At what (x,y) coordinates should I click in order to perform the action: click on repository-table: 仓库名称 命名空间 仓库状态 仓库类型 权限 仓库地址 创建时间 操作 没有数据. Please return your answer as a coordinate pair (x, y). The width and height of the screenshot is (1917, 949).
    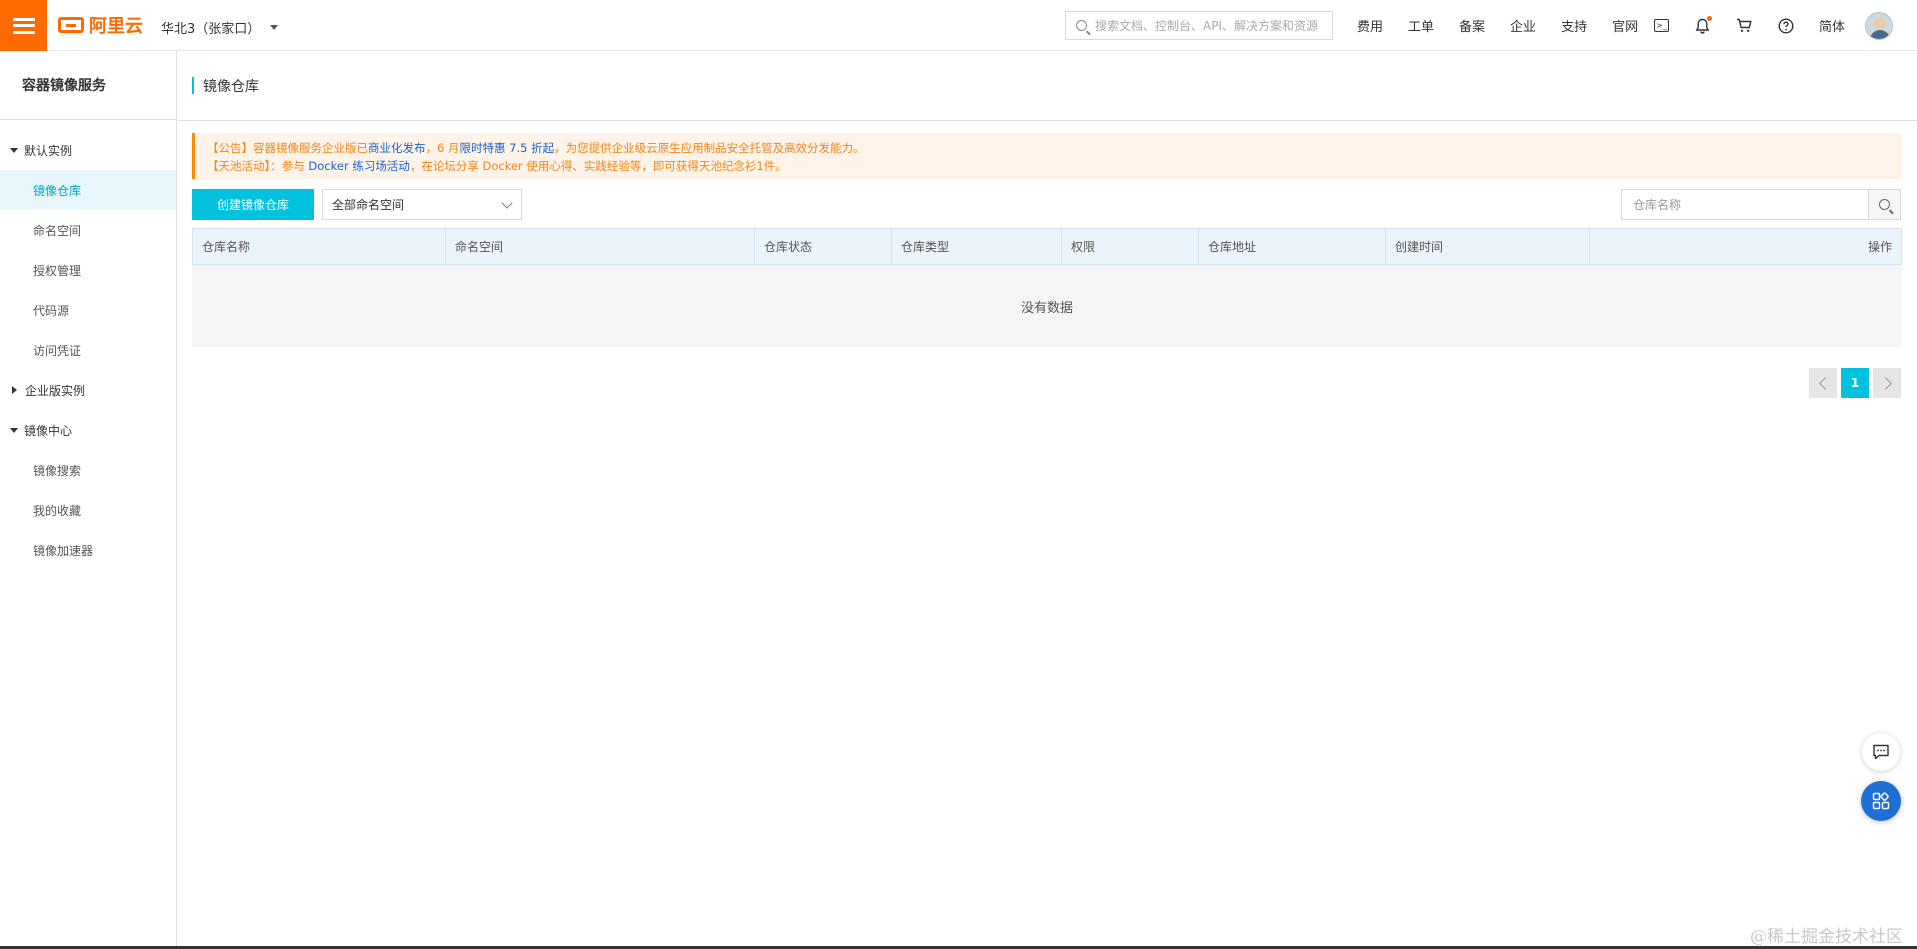
    Looking at the image, I should click on (1047, 287).